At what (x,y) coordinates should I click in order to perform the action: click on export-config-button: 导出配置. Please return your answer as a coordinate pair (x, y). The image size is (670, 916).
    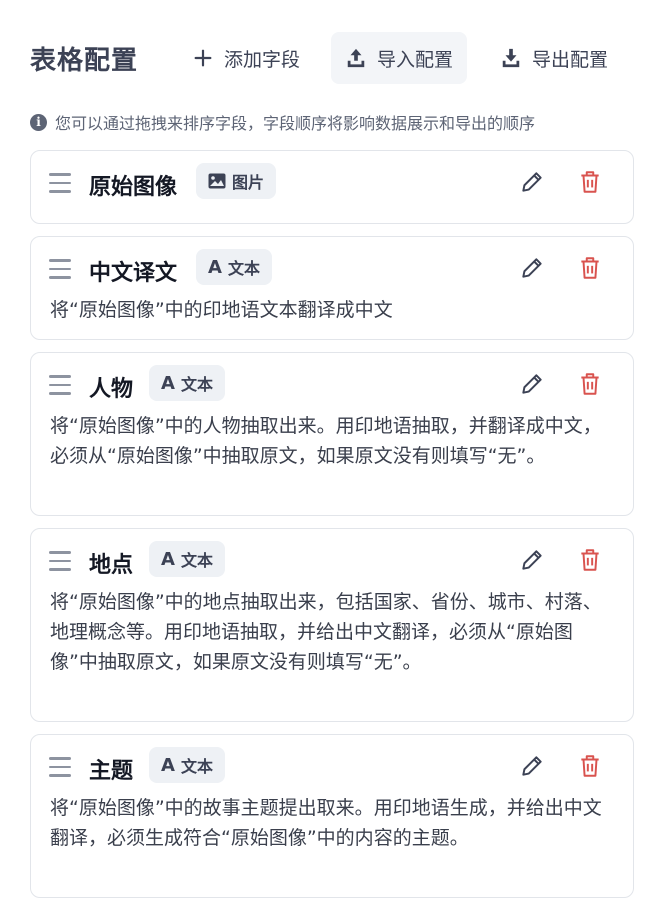
    Looking at the image, I should click on (554, 58).